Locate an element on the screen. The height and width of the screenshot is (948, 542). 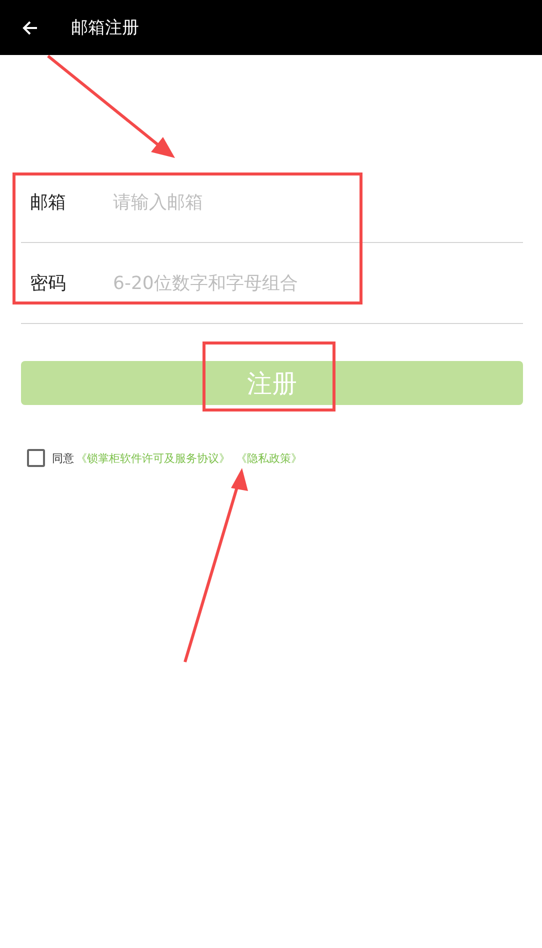
field-label: 密码 is located at coordinates (48, 283).